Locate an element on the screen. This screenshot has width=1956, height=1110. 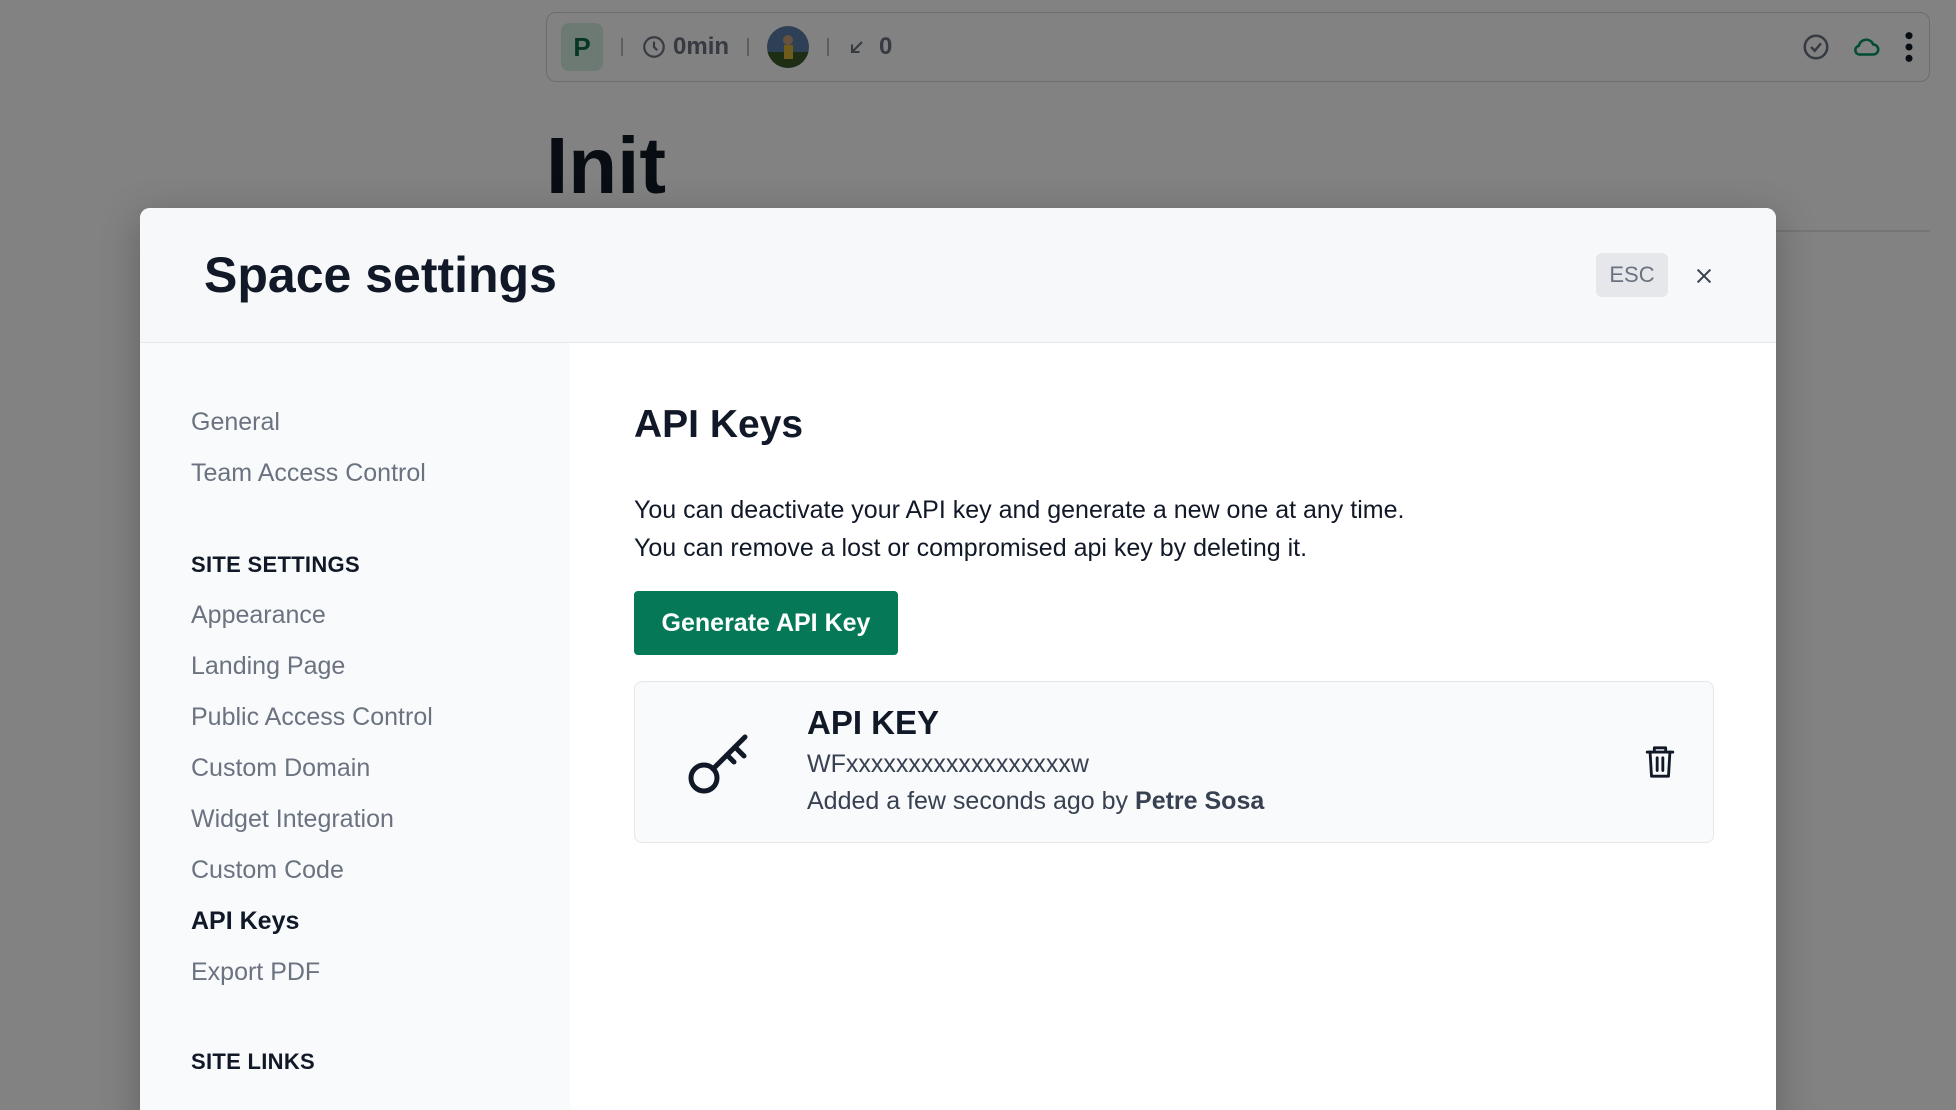
modal-header: Space settings ESC is located at coordinates (958, 275).